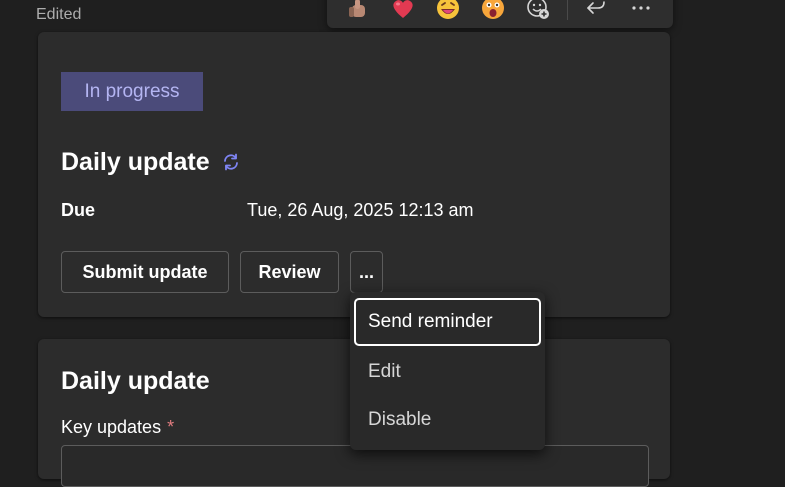  Describe the element at coordinates (641, 11) in the screenshot. I see `more-options-icon` at that location.